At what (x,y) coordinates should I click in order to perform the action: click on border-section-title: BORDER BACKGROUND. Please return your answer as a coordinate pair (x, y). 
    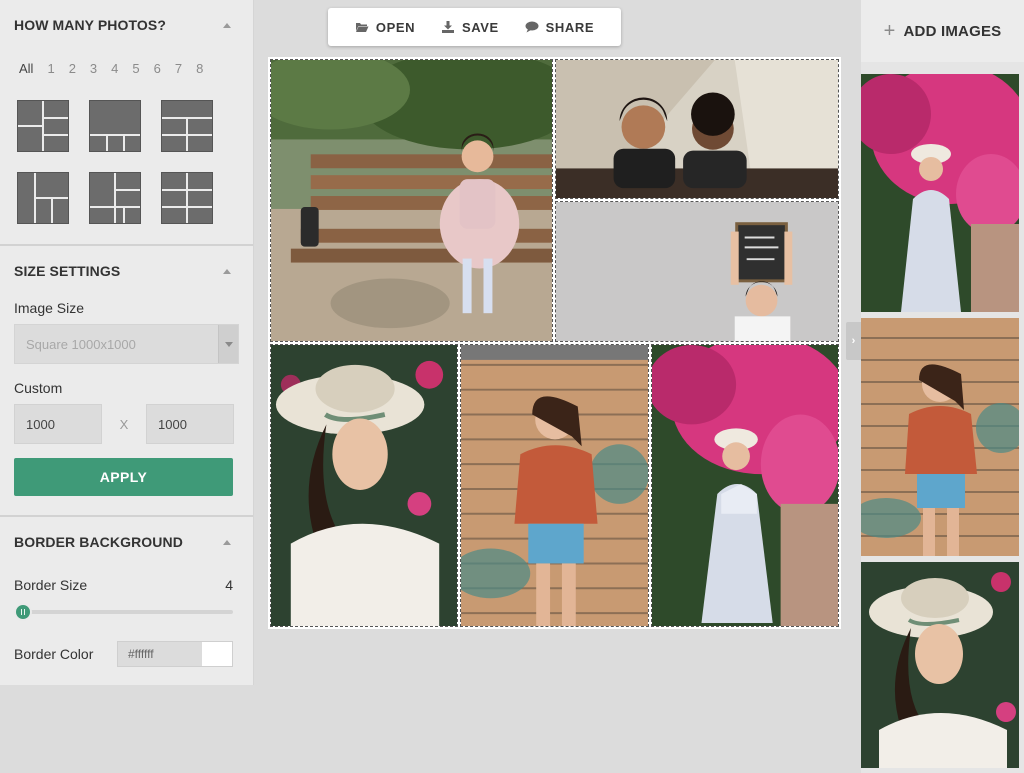
    Looking at the image, I should click on (98, 542).